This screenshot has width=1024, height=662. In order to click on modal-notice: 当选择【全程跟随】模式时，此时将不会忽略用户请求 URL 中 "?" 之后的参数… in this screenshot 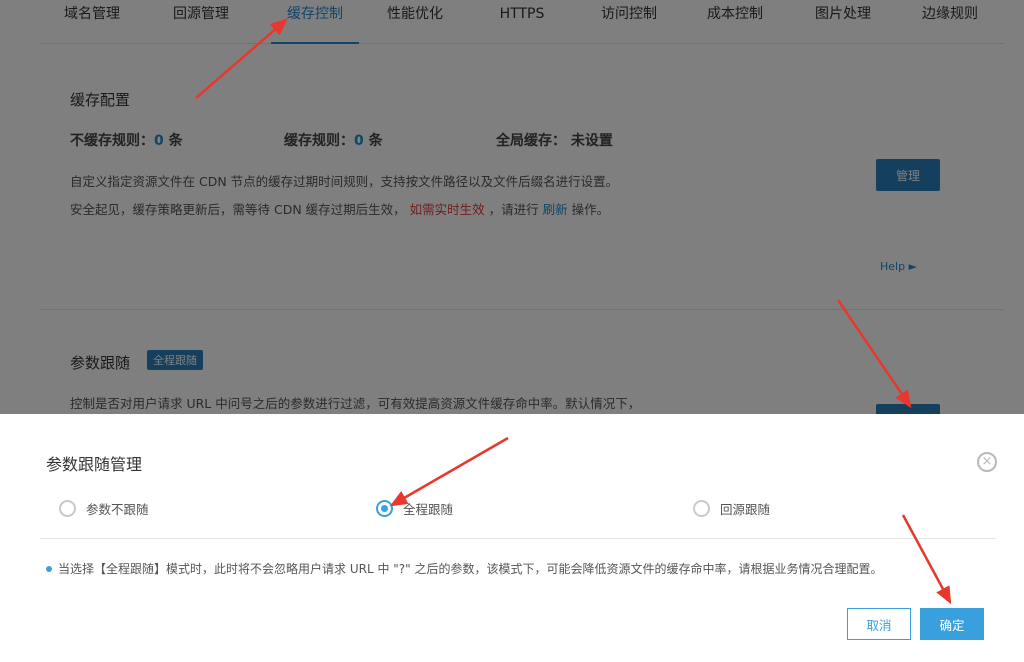, I will do `click(464, 568)`.